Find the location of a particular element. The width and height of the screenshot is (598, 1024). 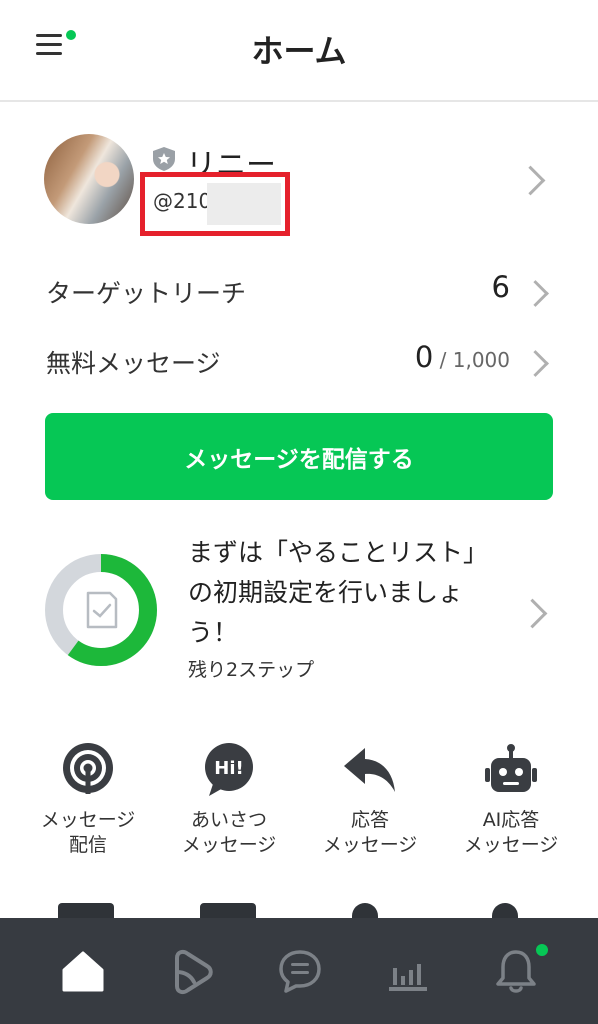

free-message-count: 0 / 1,000 is located at coordinates (462, 357).